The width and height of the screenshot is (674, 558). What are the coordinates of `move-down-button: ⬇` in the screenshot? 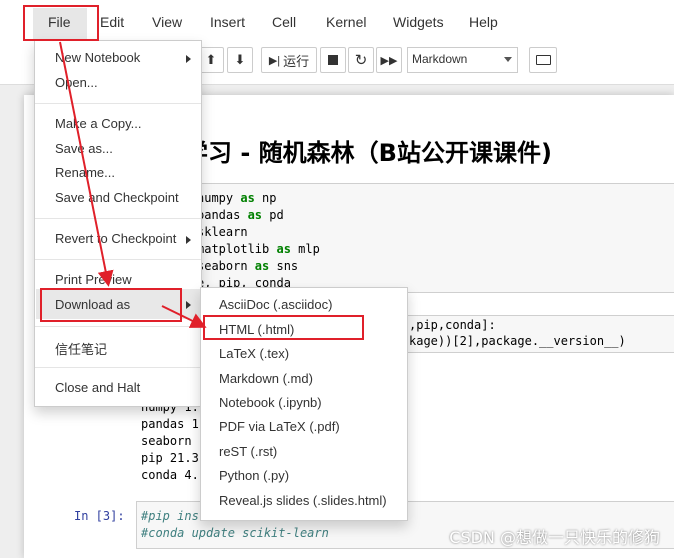 It's located at (240, 60).